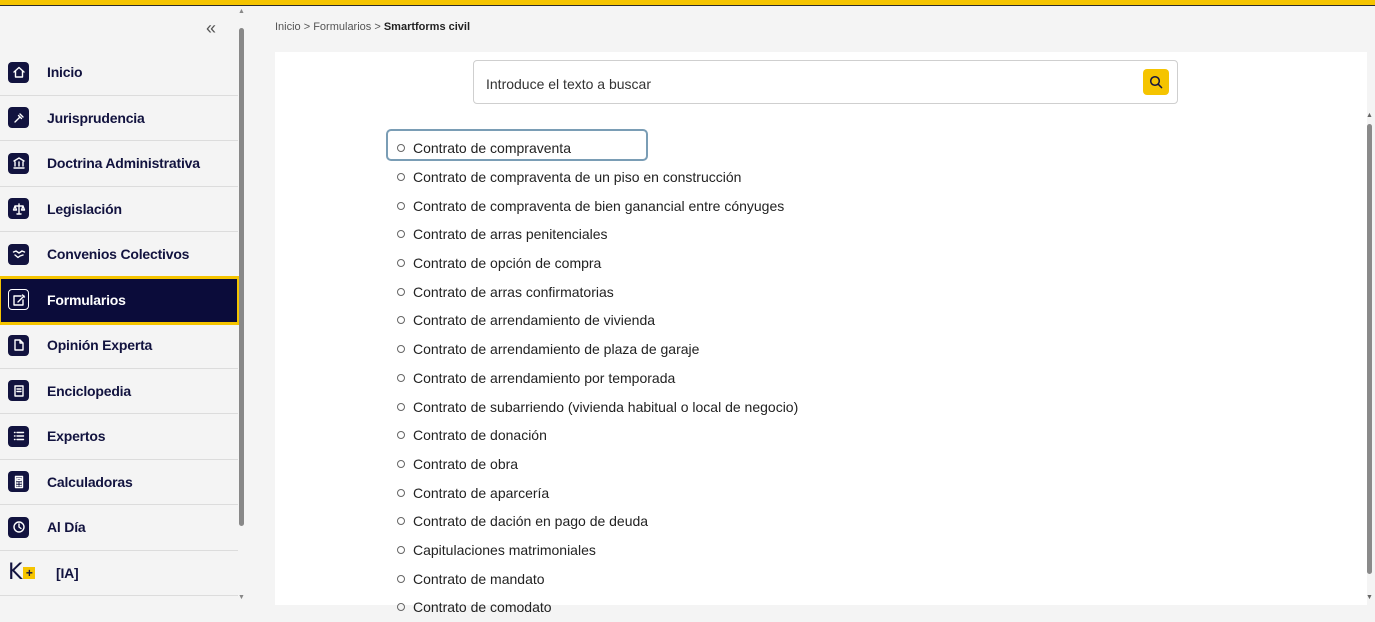  What do you see at coordinates (18, 527) in the screenshot?
I see `clock-icon` at bounding box center [18, 527].